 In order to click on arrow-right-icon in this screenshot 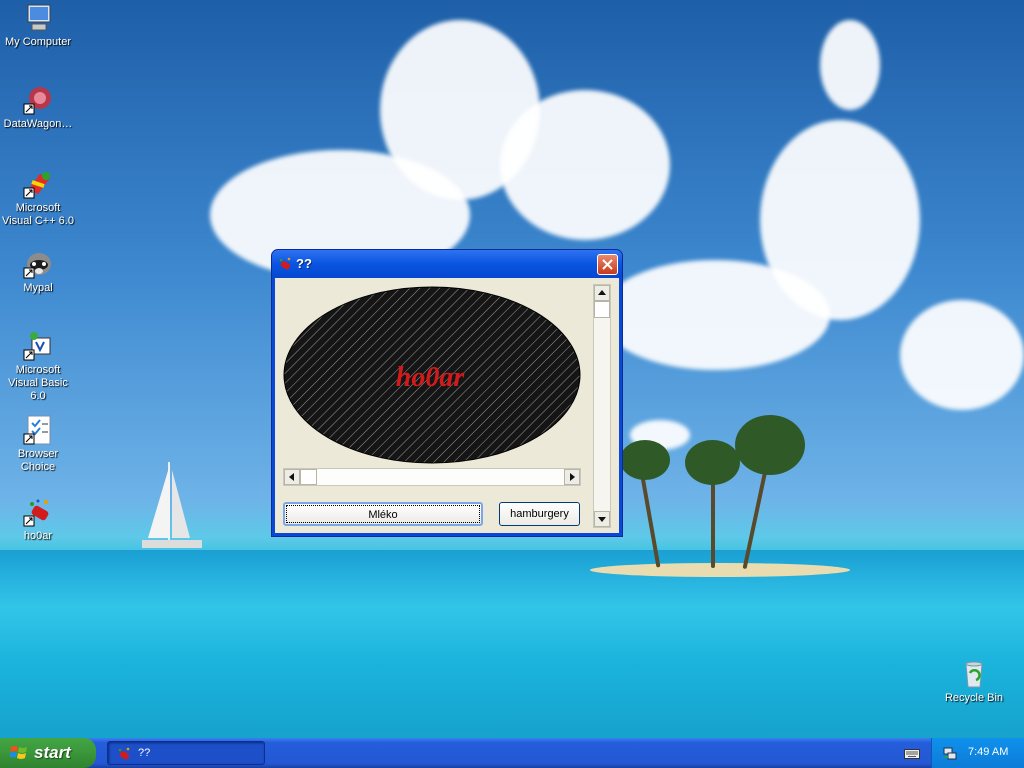, I will do `click(572, 477)`.